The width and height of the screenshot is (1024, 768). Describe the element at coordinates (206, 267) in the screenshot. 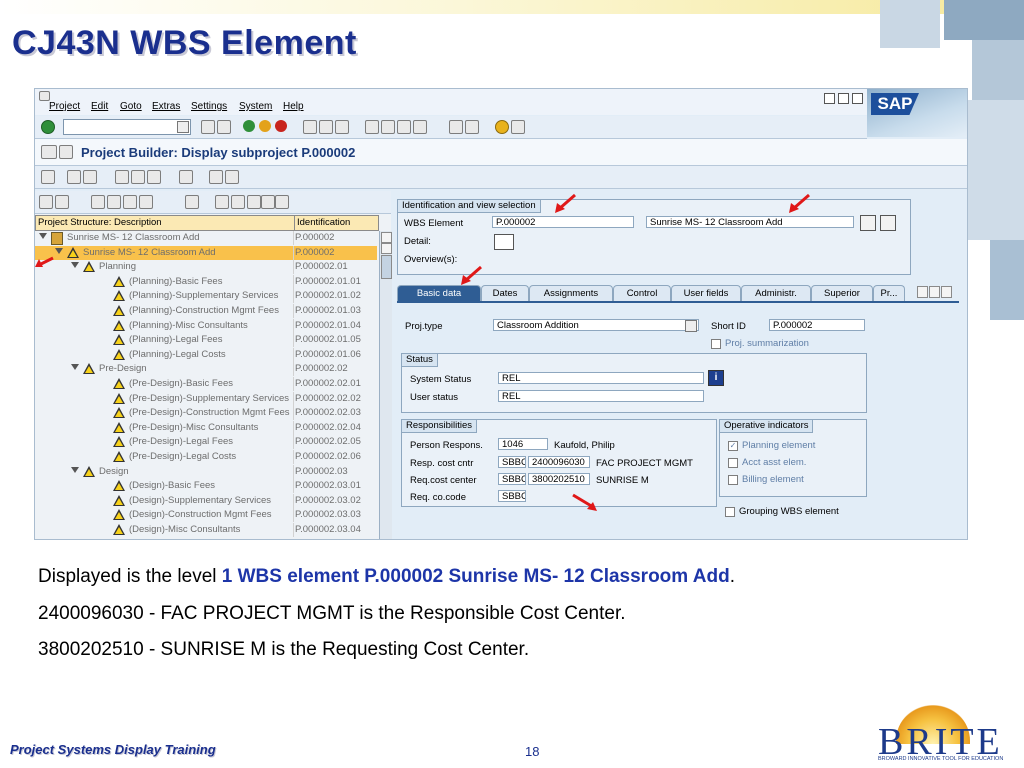

I see `tree-row: Planning P.000002.01` at that location.